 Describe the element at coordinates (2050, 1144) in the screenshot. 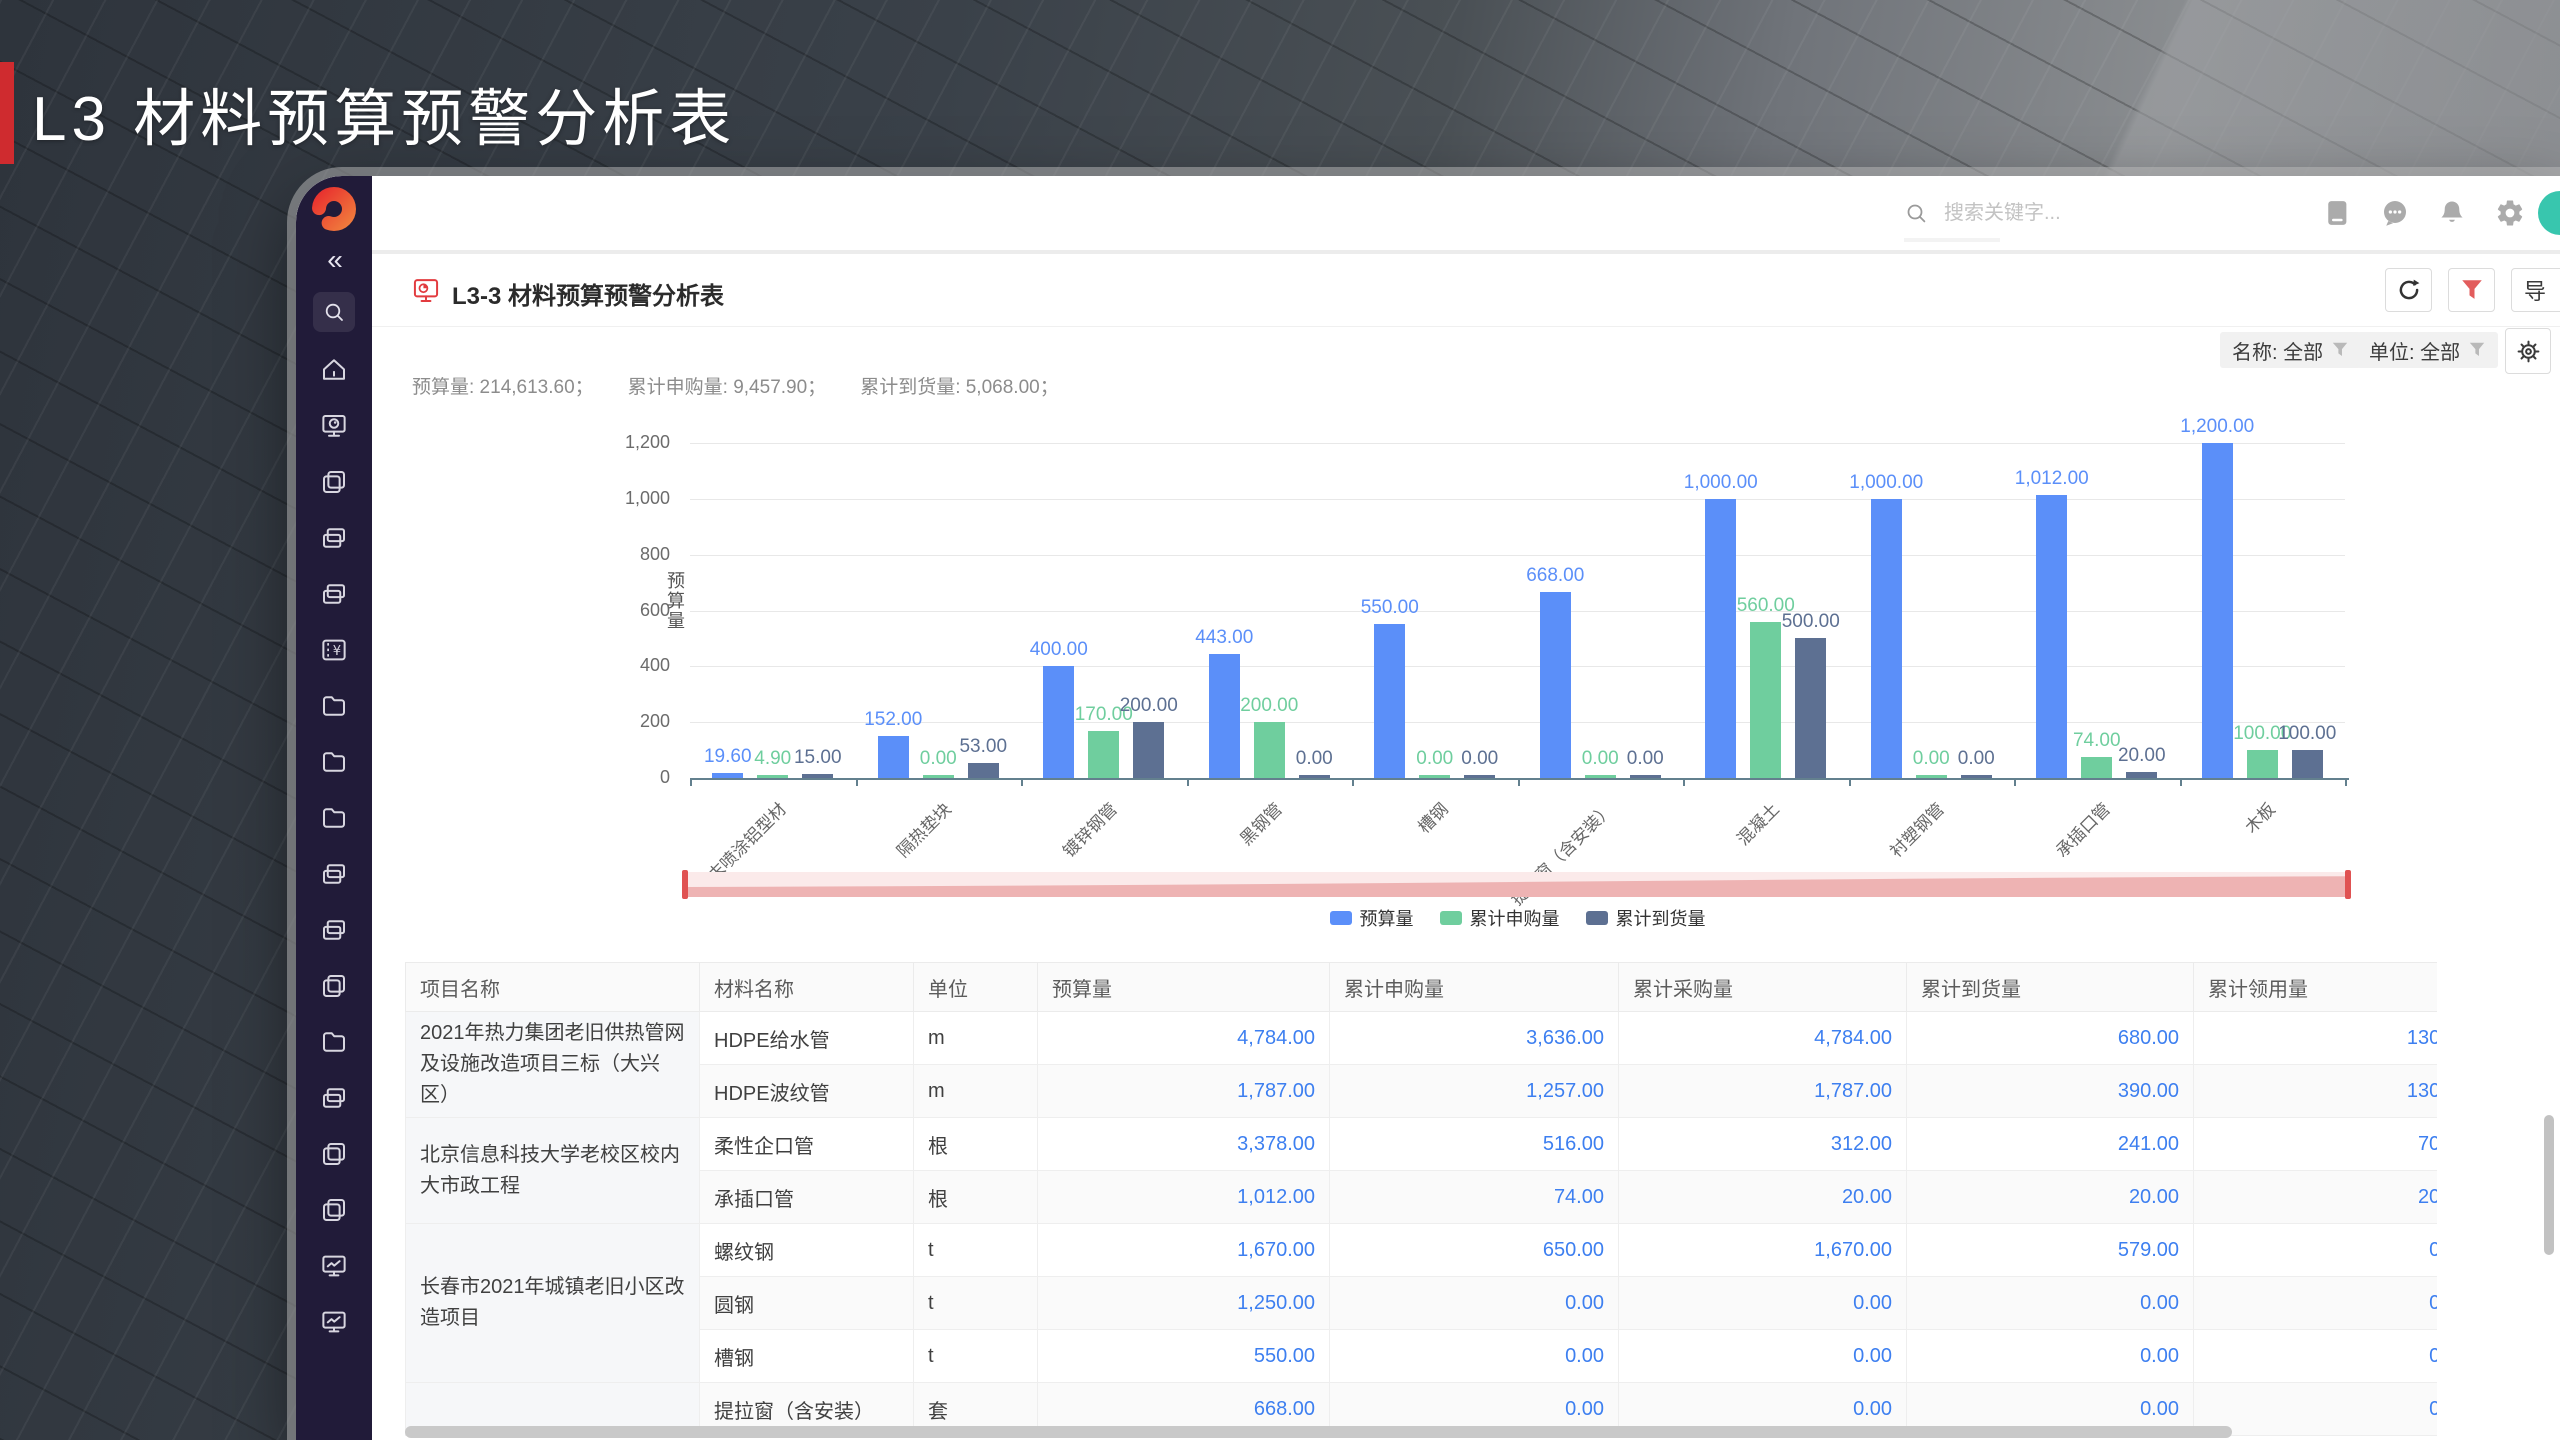

I see `value-cell: 241.00` at that location.